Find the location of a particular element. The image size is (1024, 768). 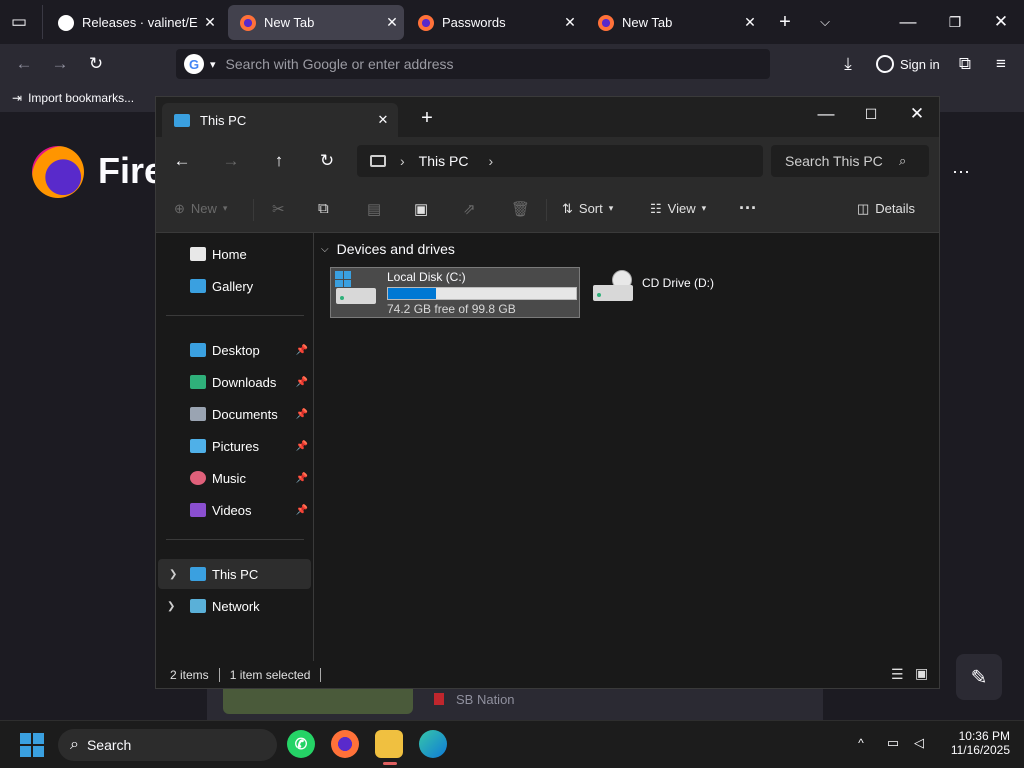

edit-pencil-icon: ✎ is located at coordinates (979, 677).